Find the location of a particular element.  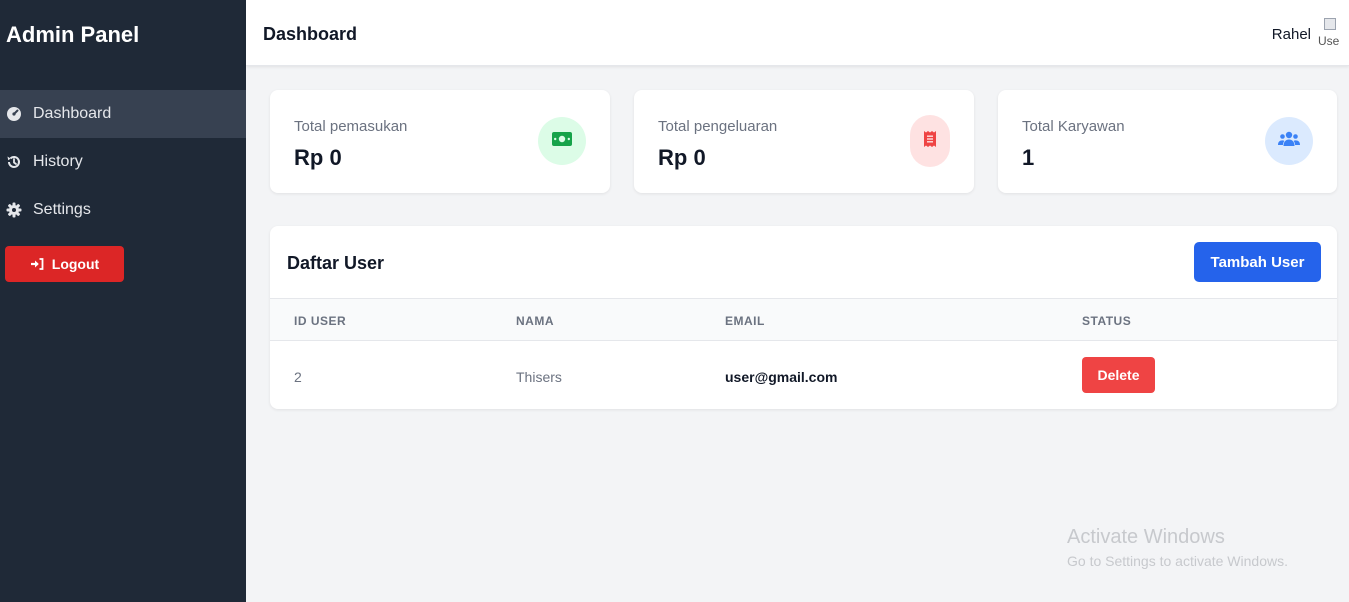

stat-card-expense: Total pengeluaran Rp 0 is located at coordinates (804, 141).